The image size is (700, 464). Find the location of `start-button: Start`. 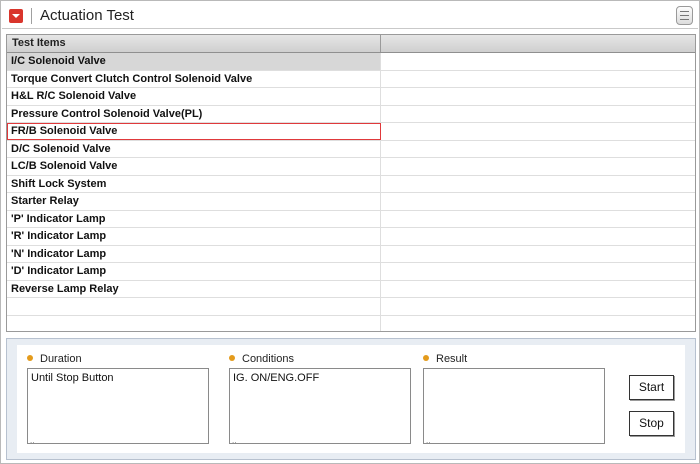

start-button: Start is located at coordinates (651, 387).